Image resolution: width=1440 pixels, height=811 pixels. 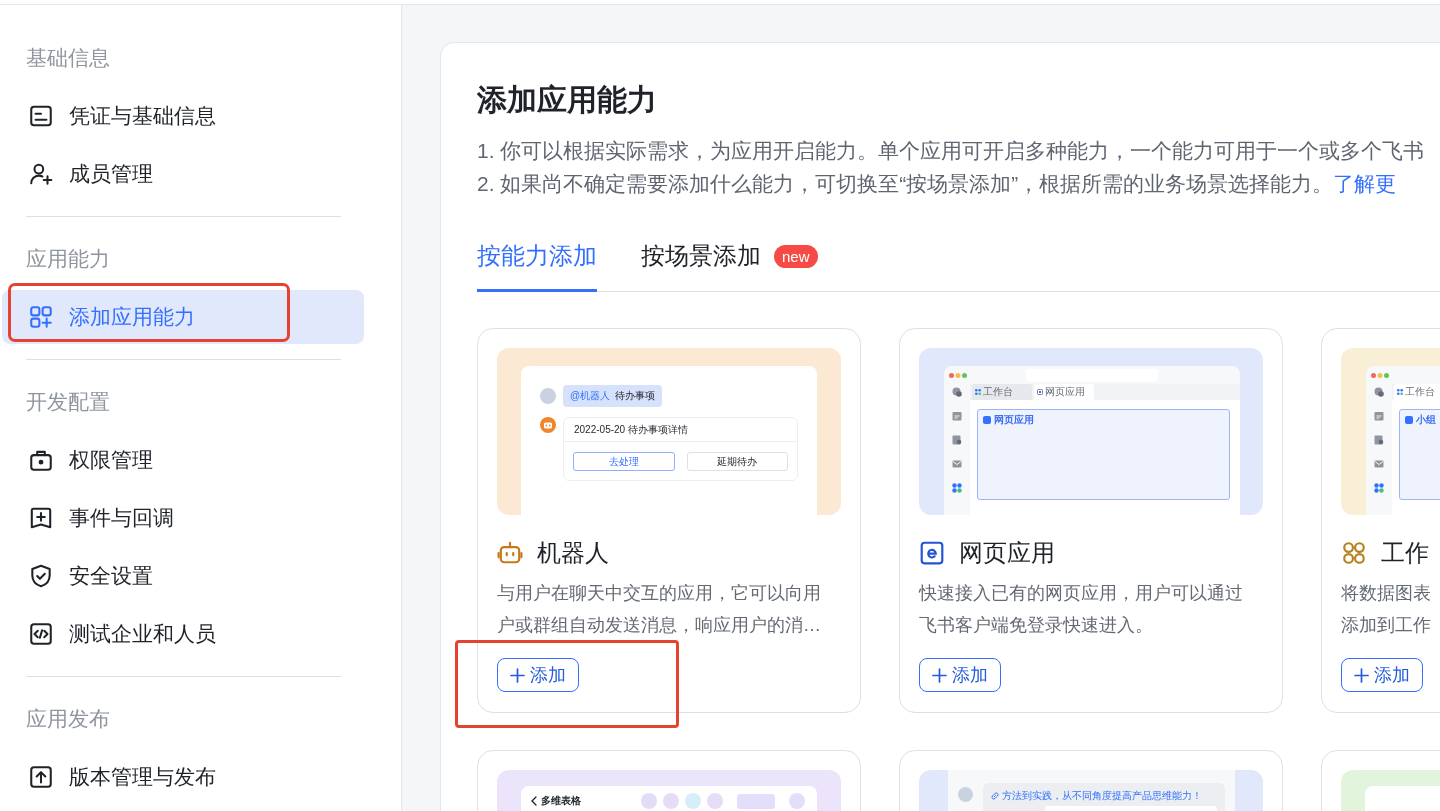 I want to click on panel-title: 小组, so click(x=1426, y=420).